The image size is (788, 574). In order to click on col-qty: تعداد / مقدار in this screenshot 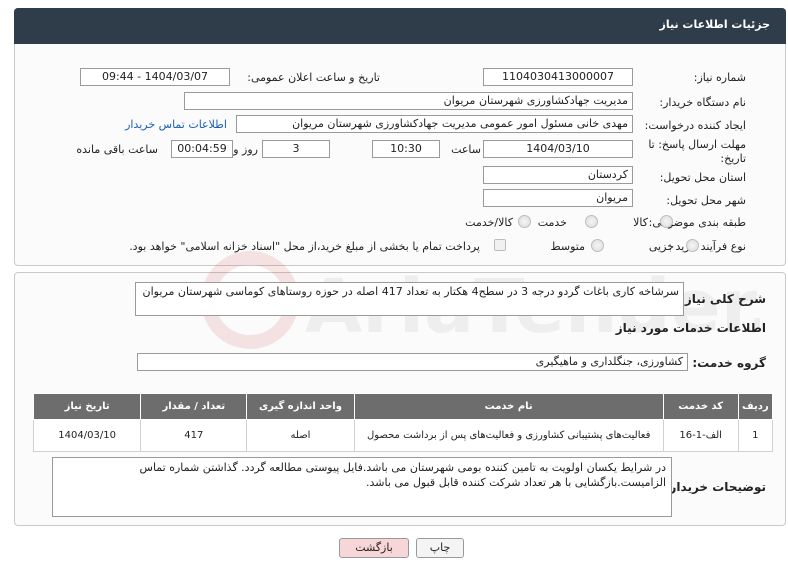, I will do `click(194, 406)`.